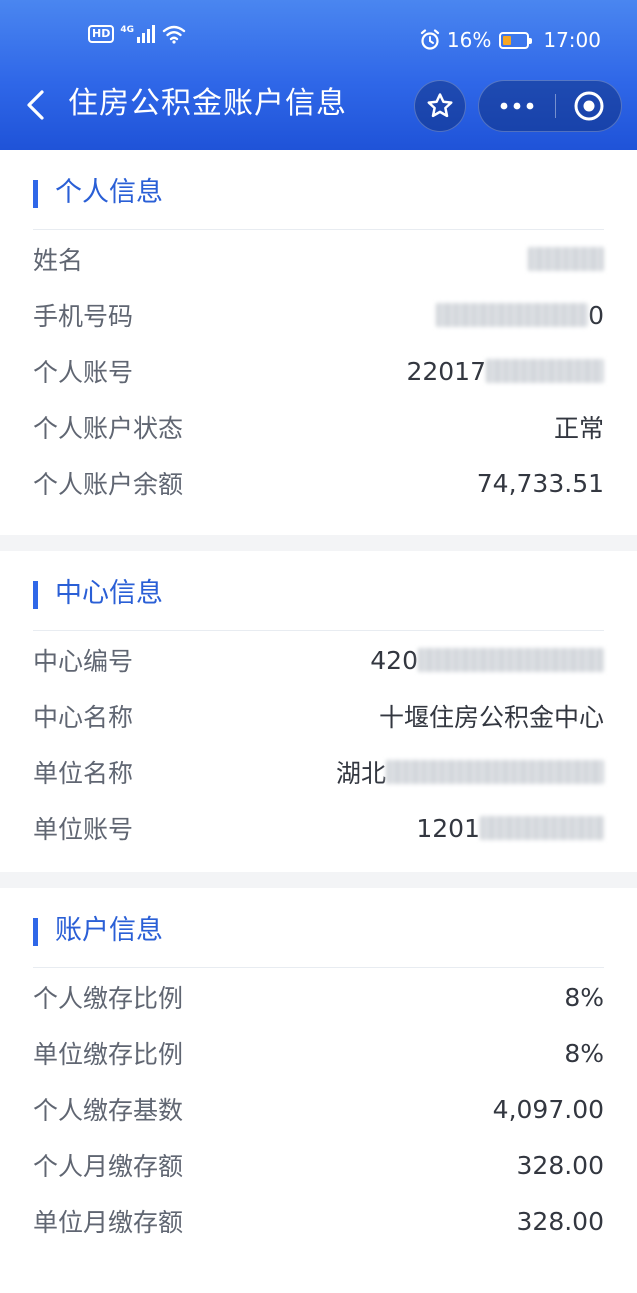 This screenshot has height=1293, width=637. I want to click on row-label: 个人账号, so click(83, 372).